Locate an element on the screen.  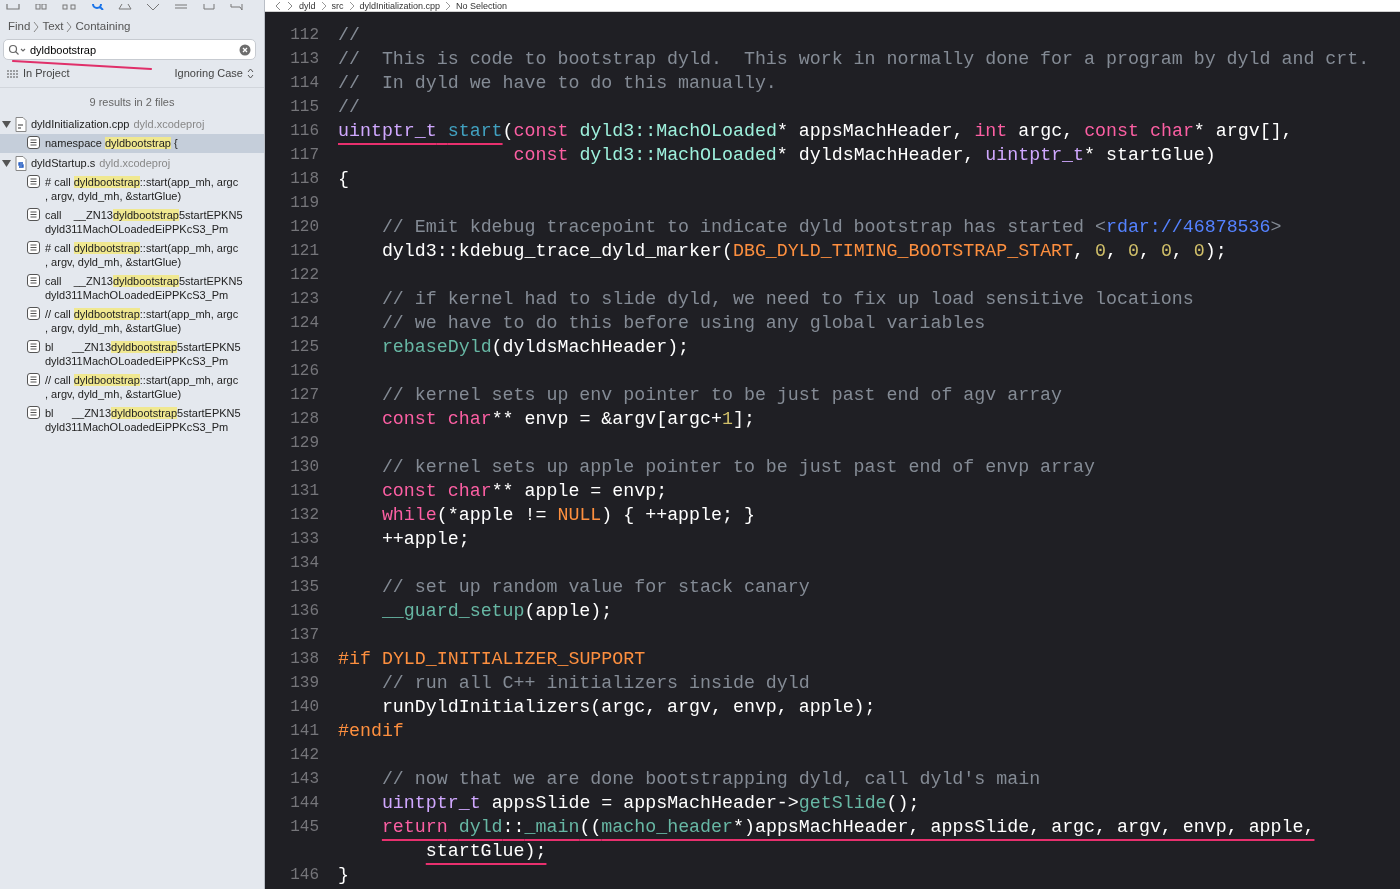
line-number: 124 is located at coordinates (304, 323).